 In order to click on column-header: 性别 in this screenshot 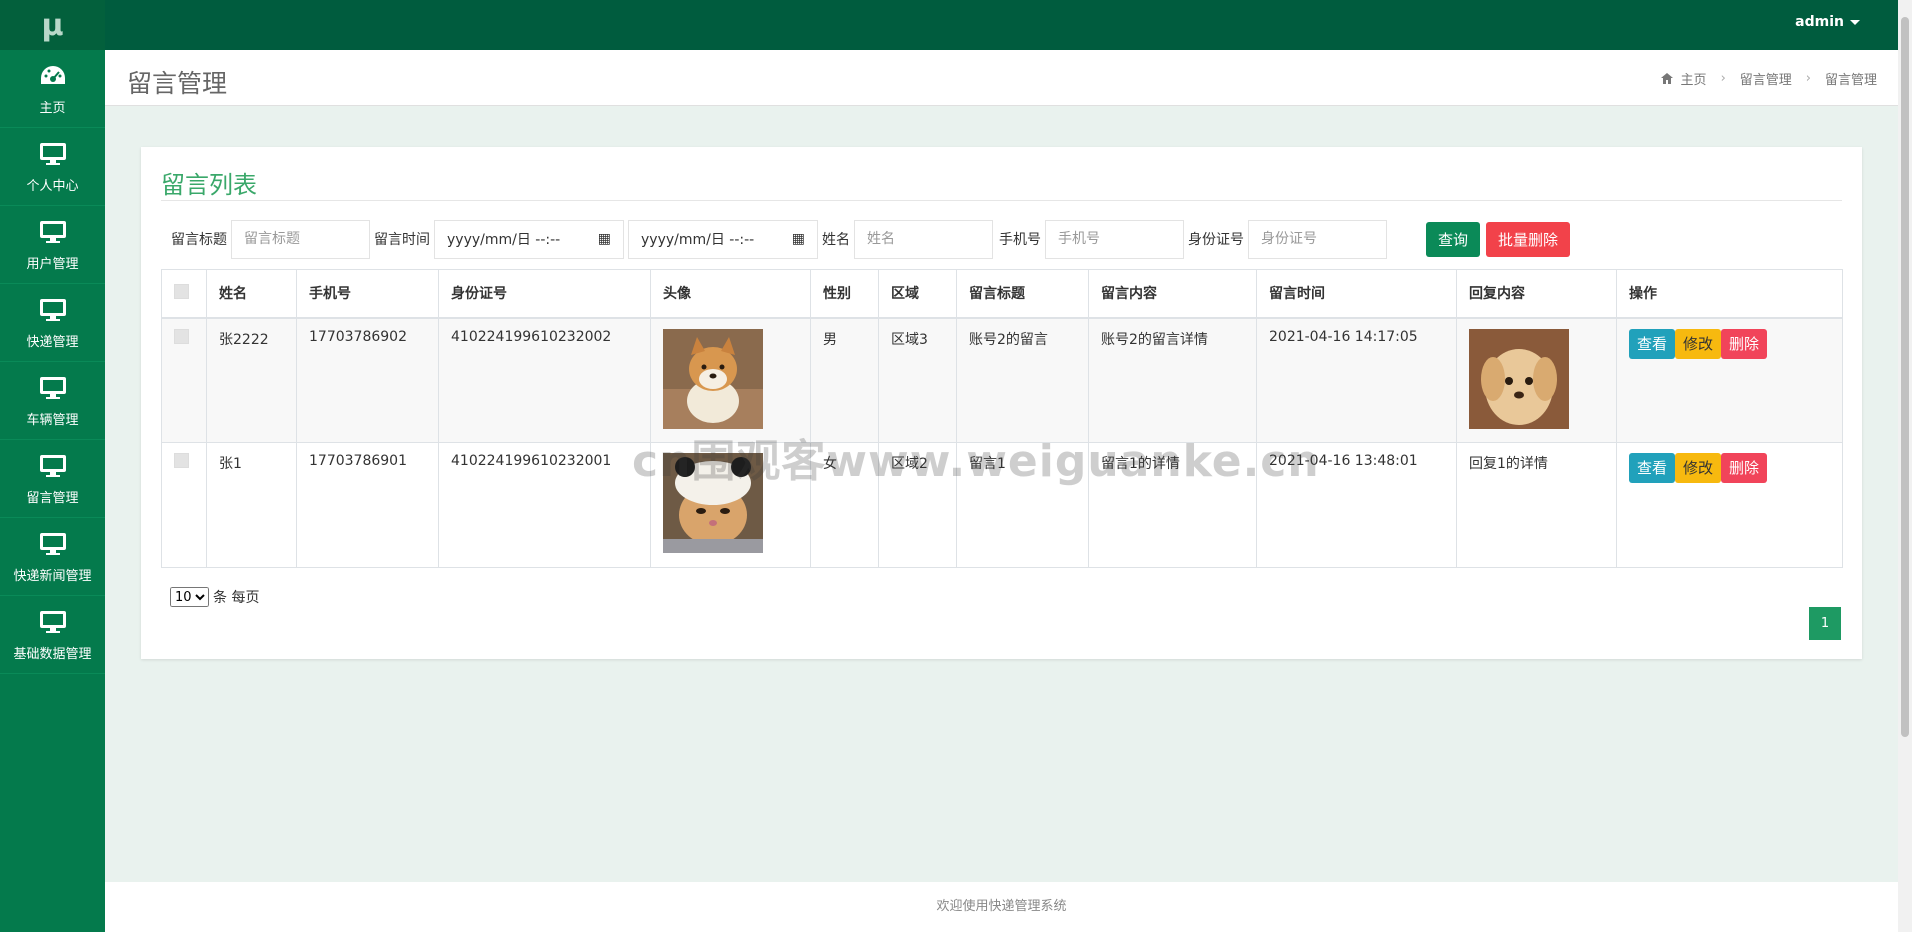, I will do `click(844, 294)`.